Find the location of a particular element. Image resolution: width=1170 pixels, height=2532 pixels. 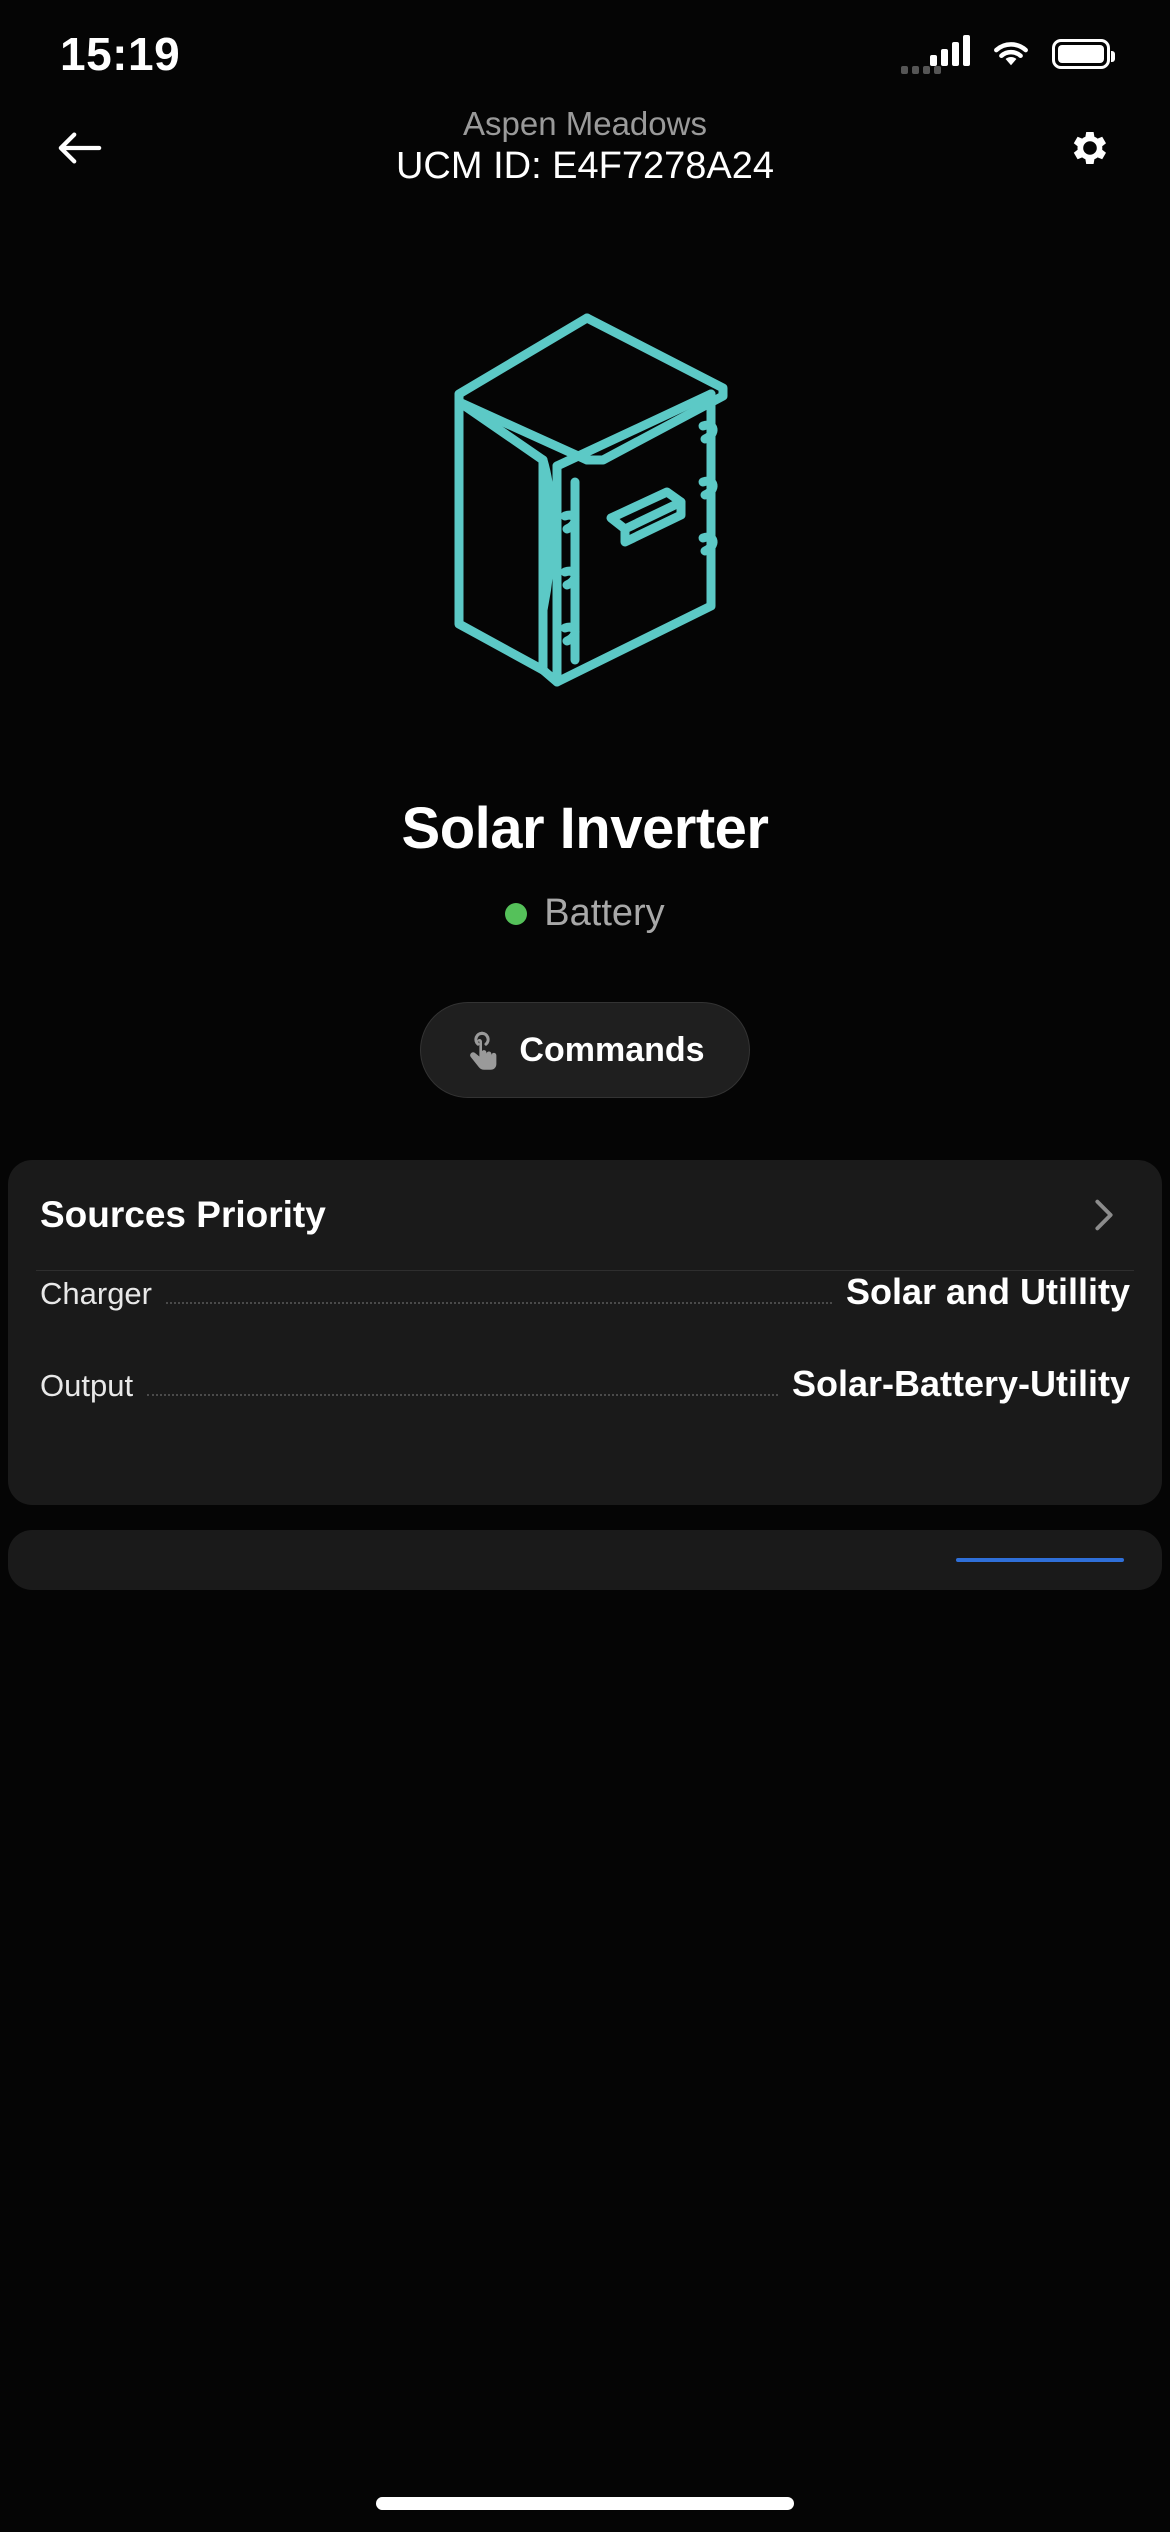

device-status: Battery is located at coordinates (585, 913).